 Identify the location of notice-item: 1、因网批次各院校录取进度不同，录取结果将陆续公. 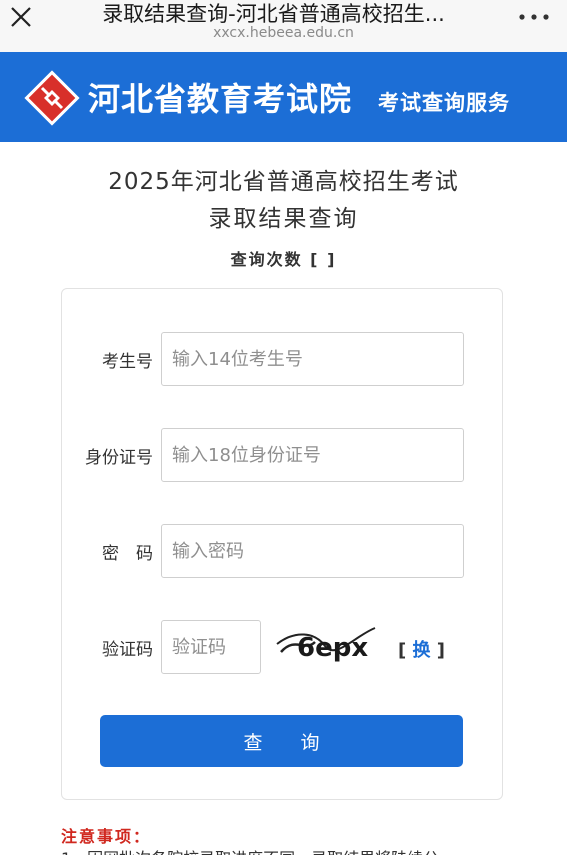
(271, 850).